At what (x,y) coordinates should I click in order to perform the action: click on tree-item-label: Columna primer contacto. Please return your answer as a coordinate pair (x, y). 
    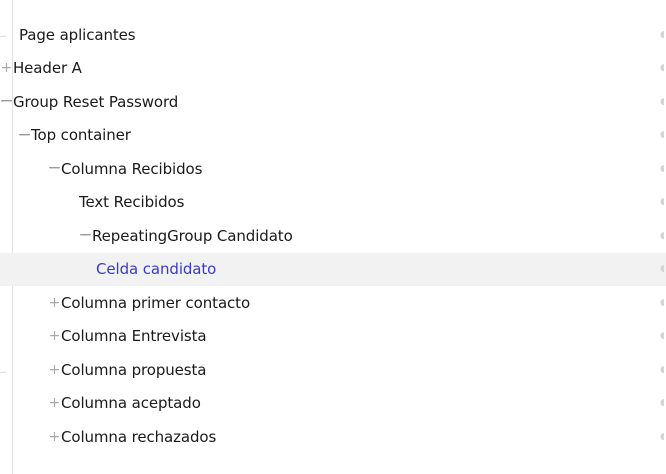
    Looking at the image, I should click on (156, 302).